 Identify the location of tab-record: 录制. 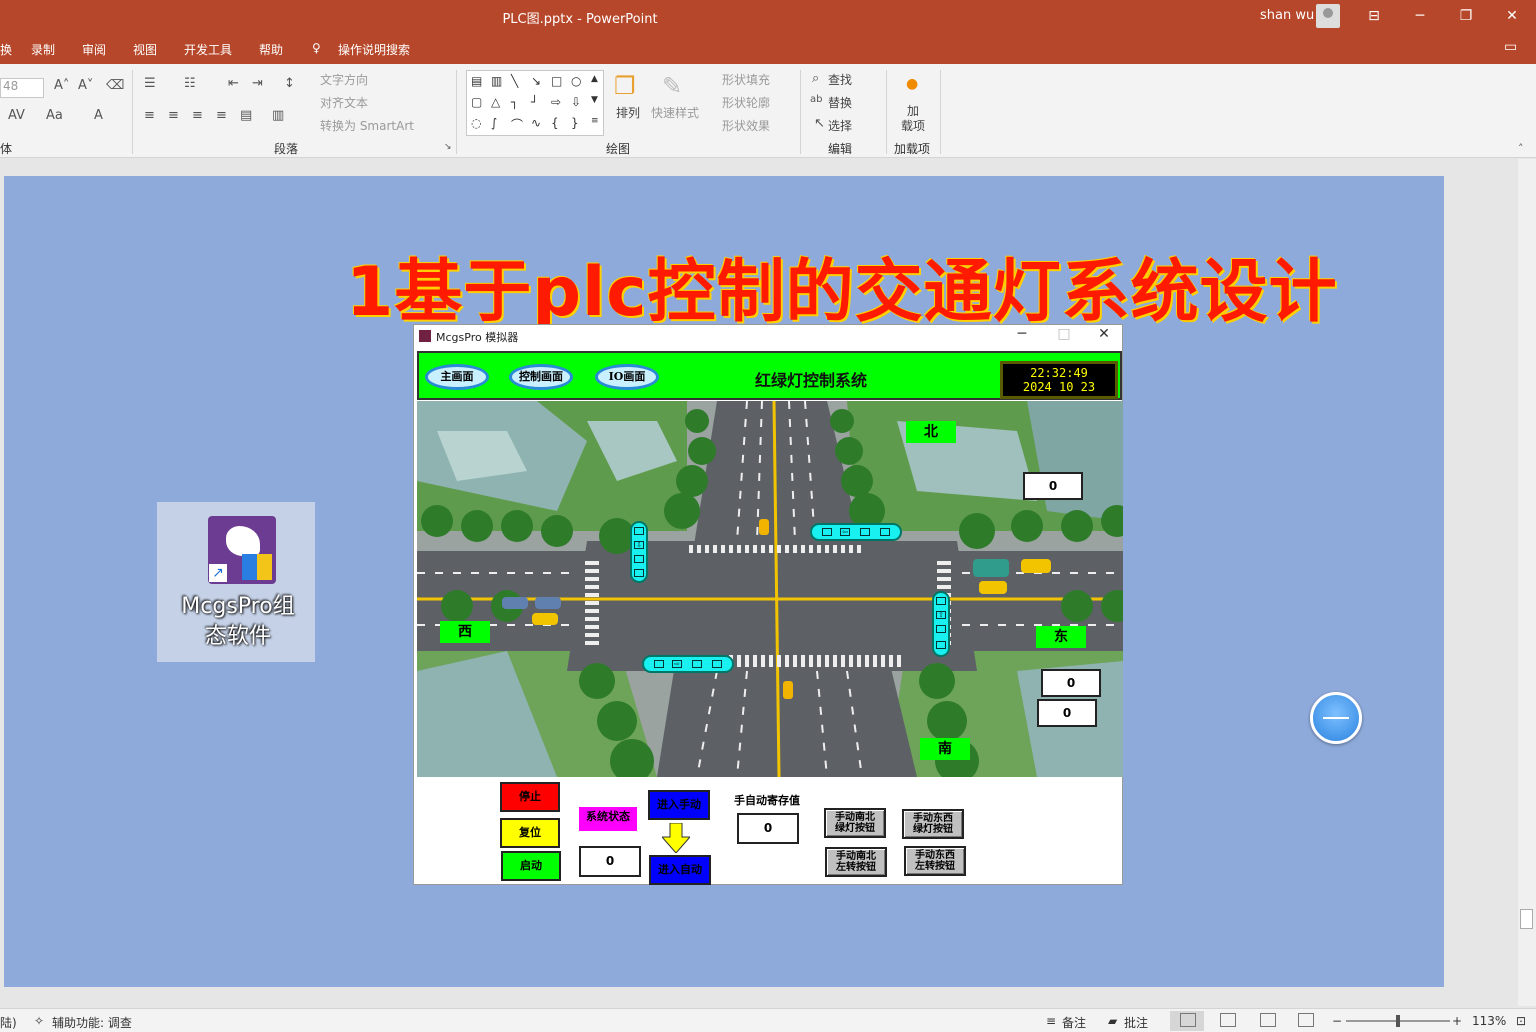
(43, 49).